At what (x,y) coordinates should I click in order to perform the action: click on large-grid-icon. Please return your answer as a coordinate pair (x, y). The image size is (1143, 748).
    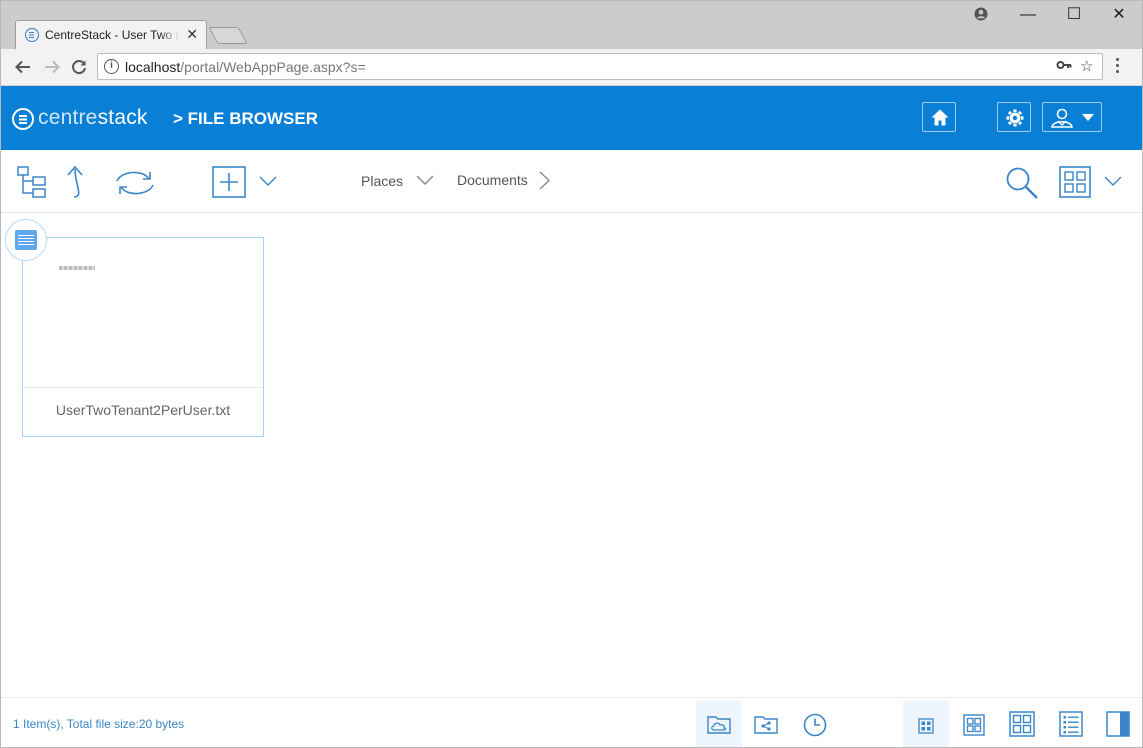
    Looking at the image, I should click on (1022, 724).